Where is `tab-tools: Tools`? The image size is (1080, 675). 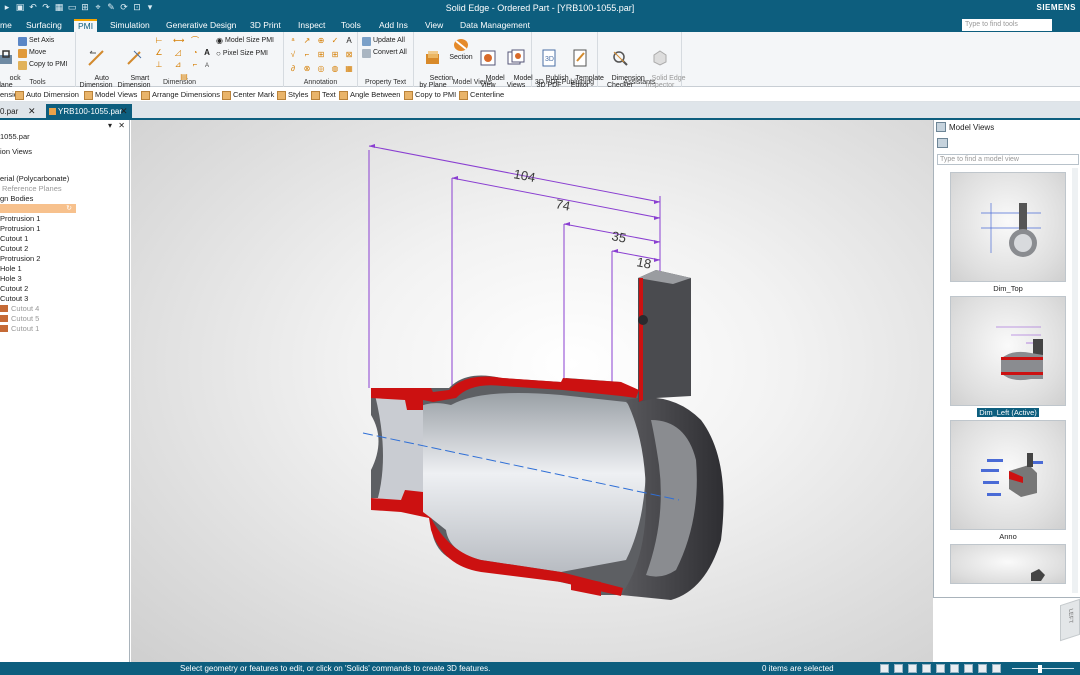
tab-tools: Tools is located at coordinates (351, 25).